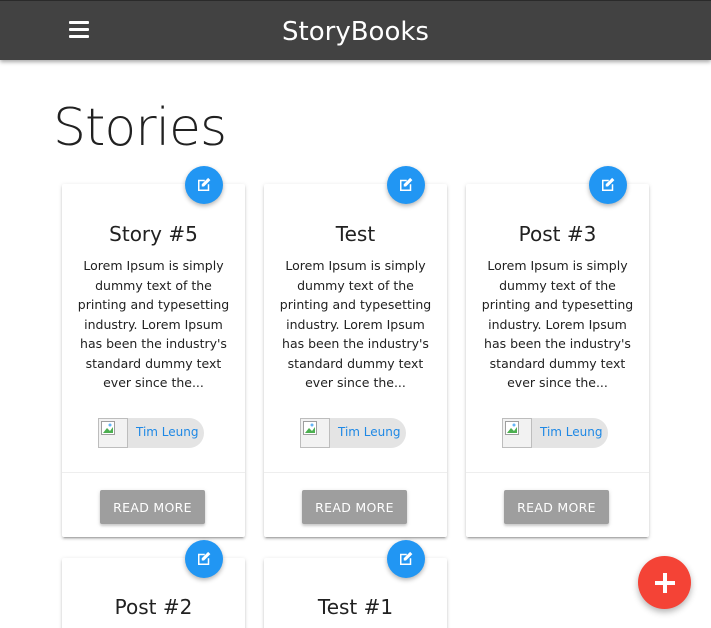  I want to click on brand-logo: StoryBooks, so click(355, 32).